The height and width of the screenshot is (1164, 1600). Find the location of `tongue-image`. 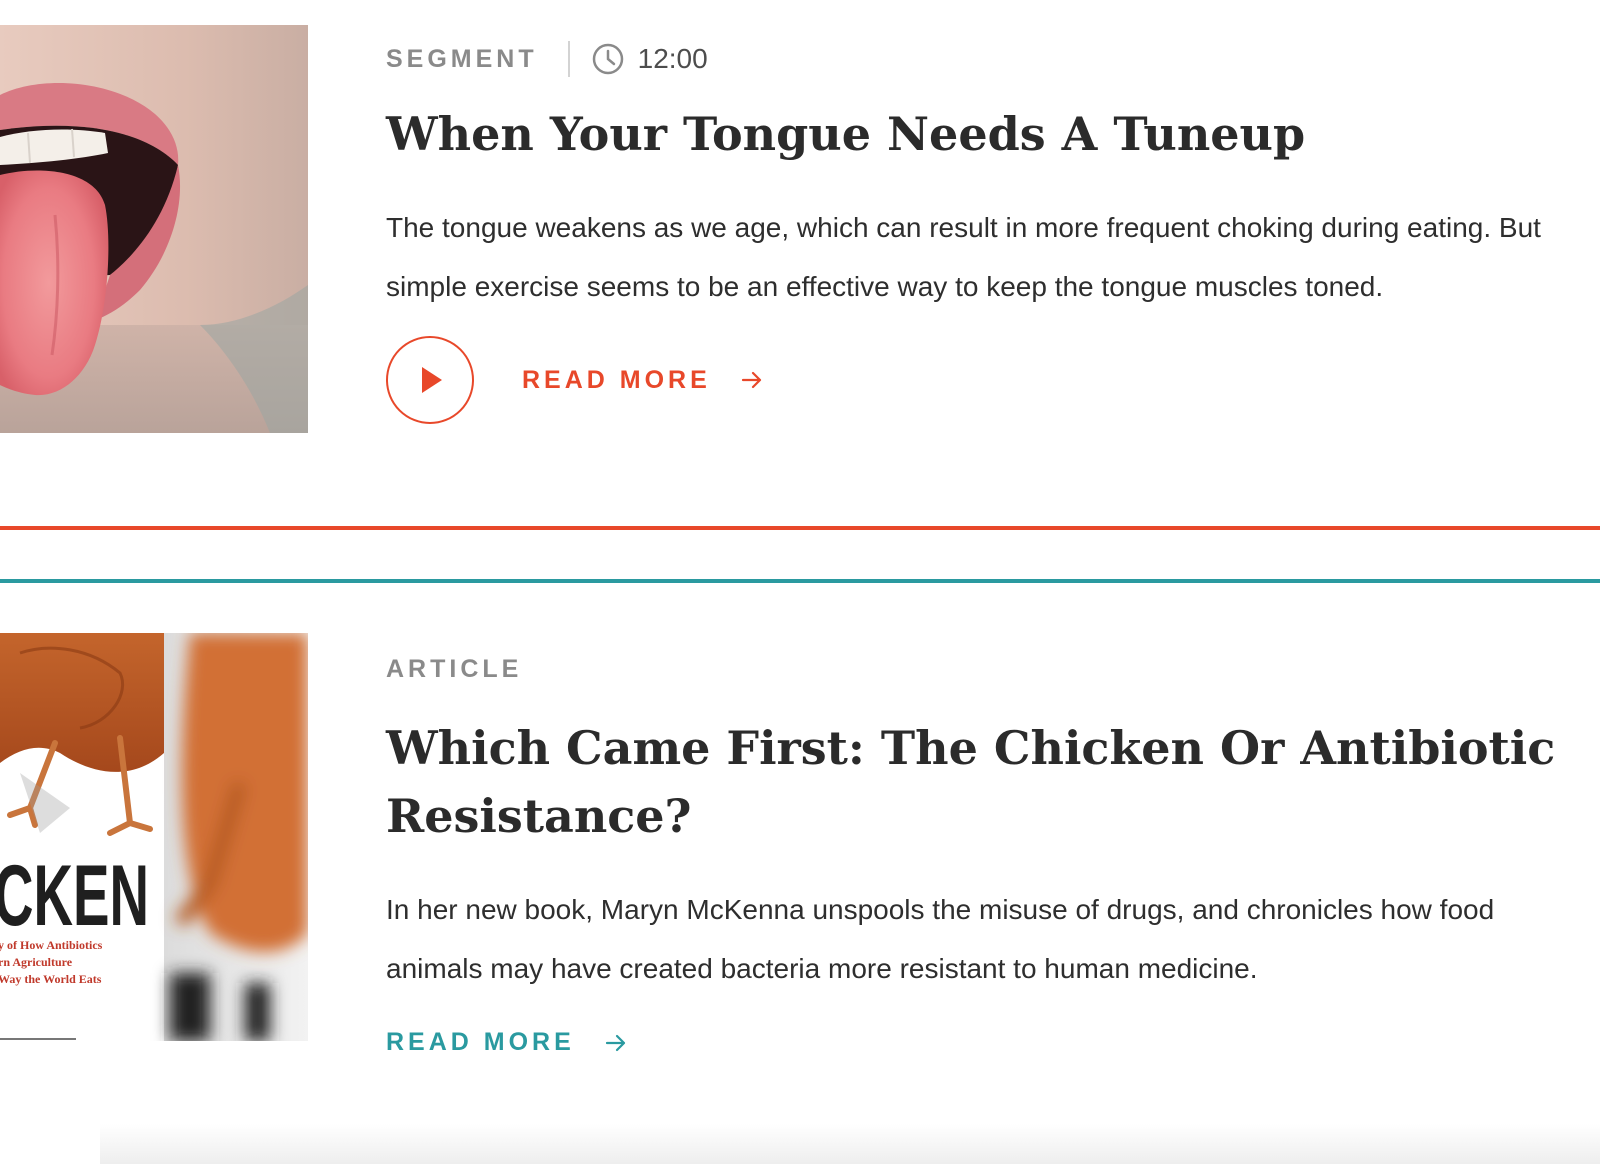

tongue-image is located at coordinates (154, 229).